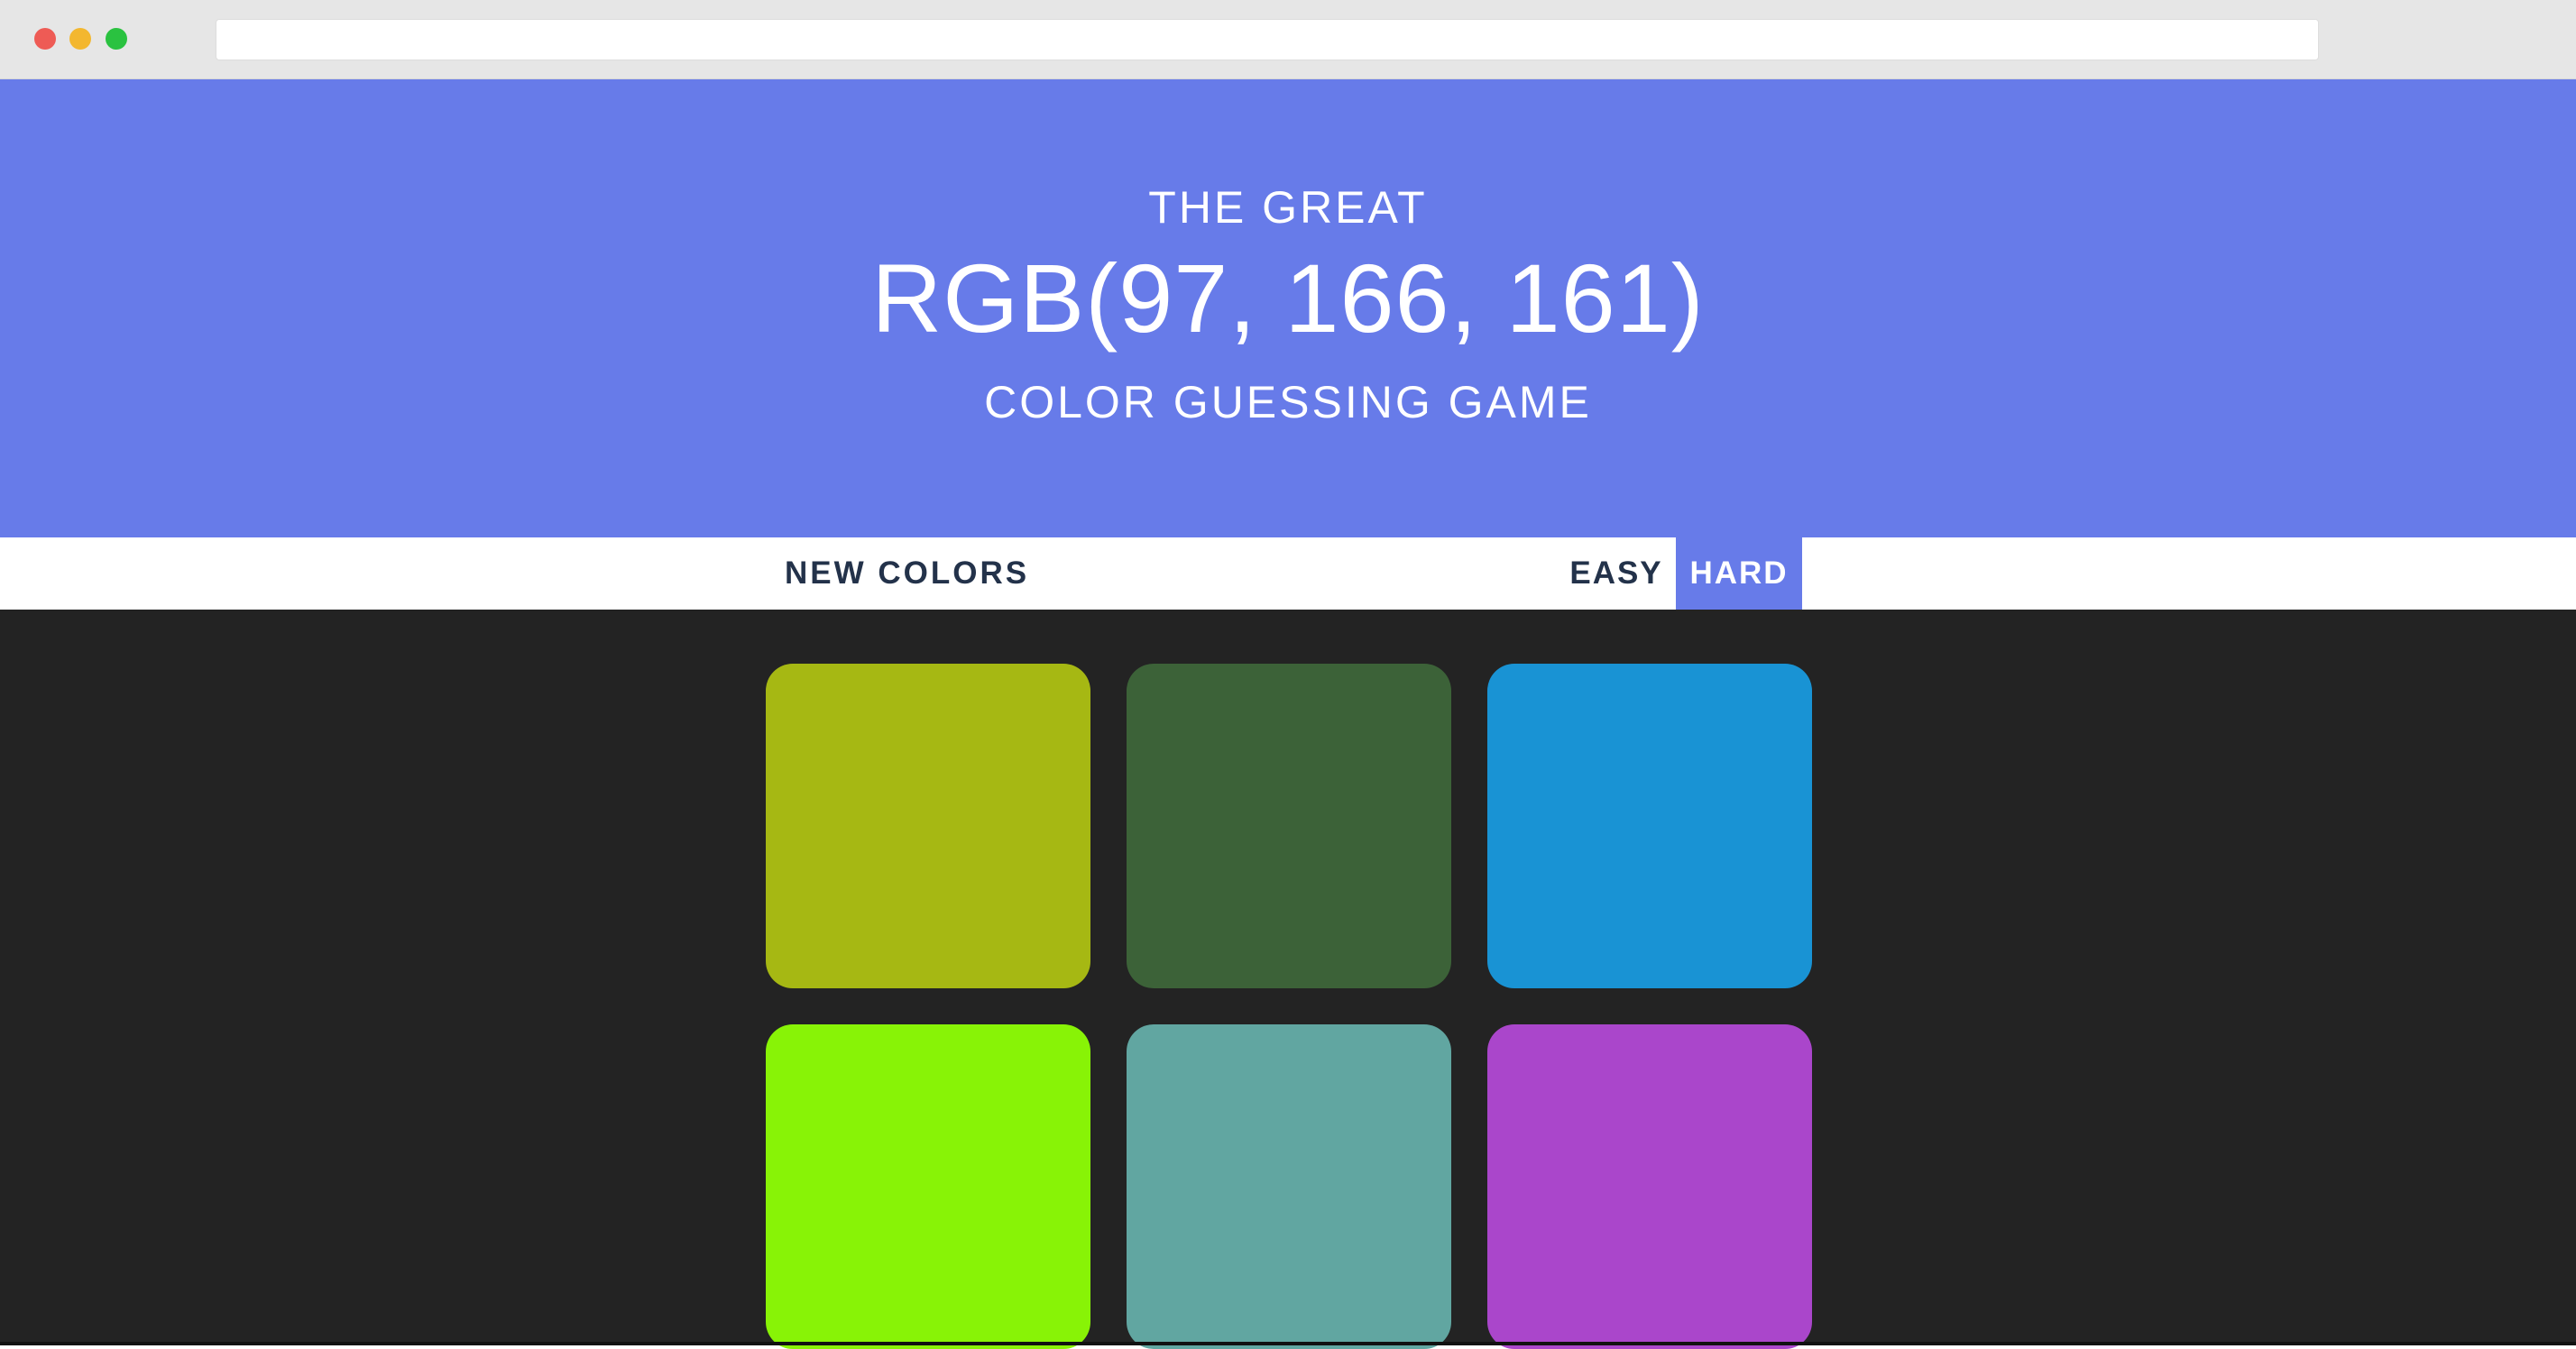 The width and height of the screenshot is (2576, 1349). I want to click on window-bottom-edge, so click(1288, 1343).